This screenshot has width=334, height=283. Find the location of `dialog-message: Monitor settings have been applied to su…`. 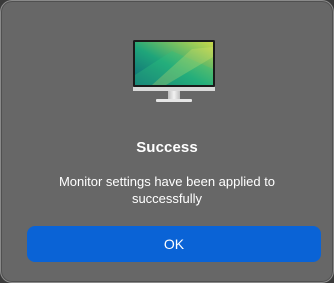

dialog-message: Monitor settings have been applied to su… is located at coordinates (167, 190).